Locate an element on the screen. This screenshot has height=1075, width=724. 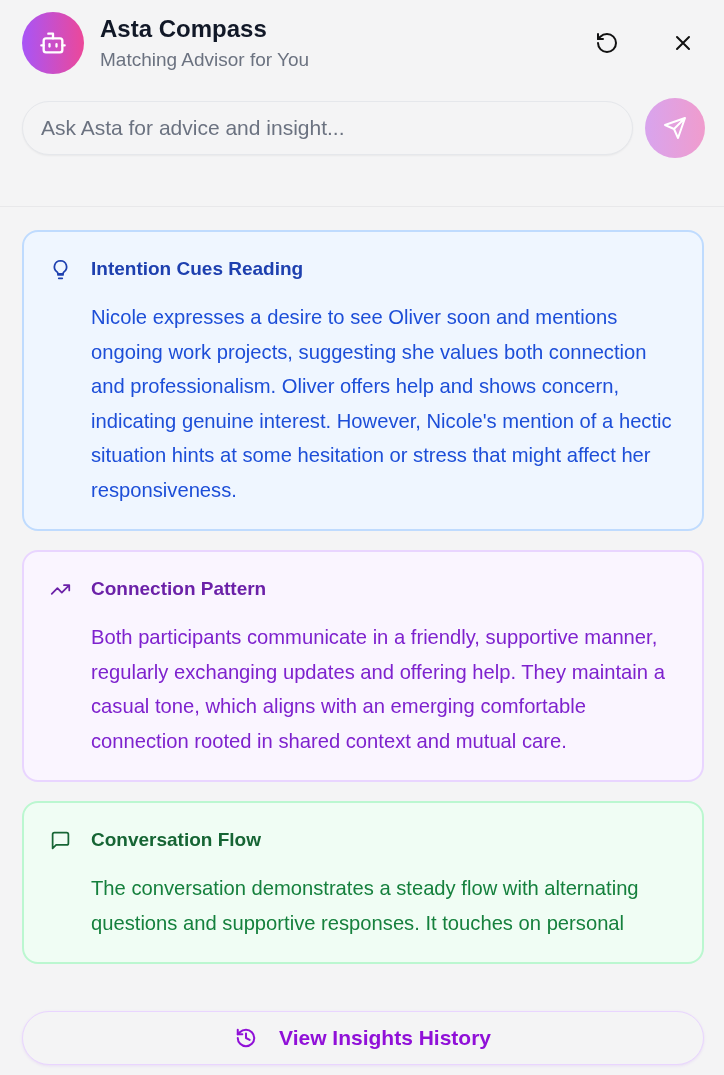
card-text: The conversation demonstrates a steady flow with alternating questions and supportive responses. It touches on personal is located at coordinates (365, 906).